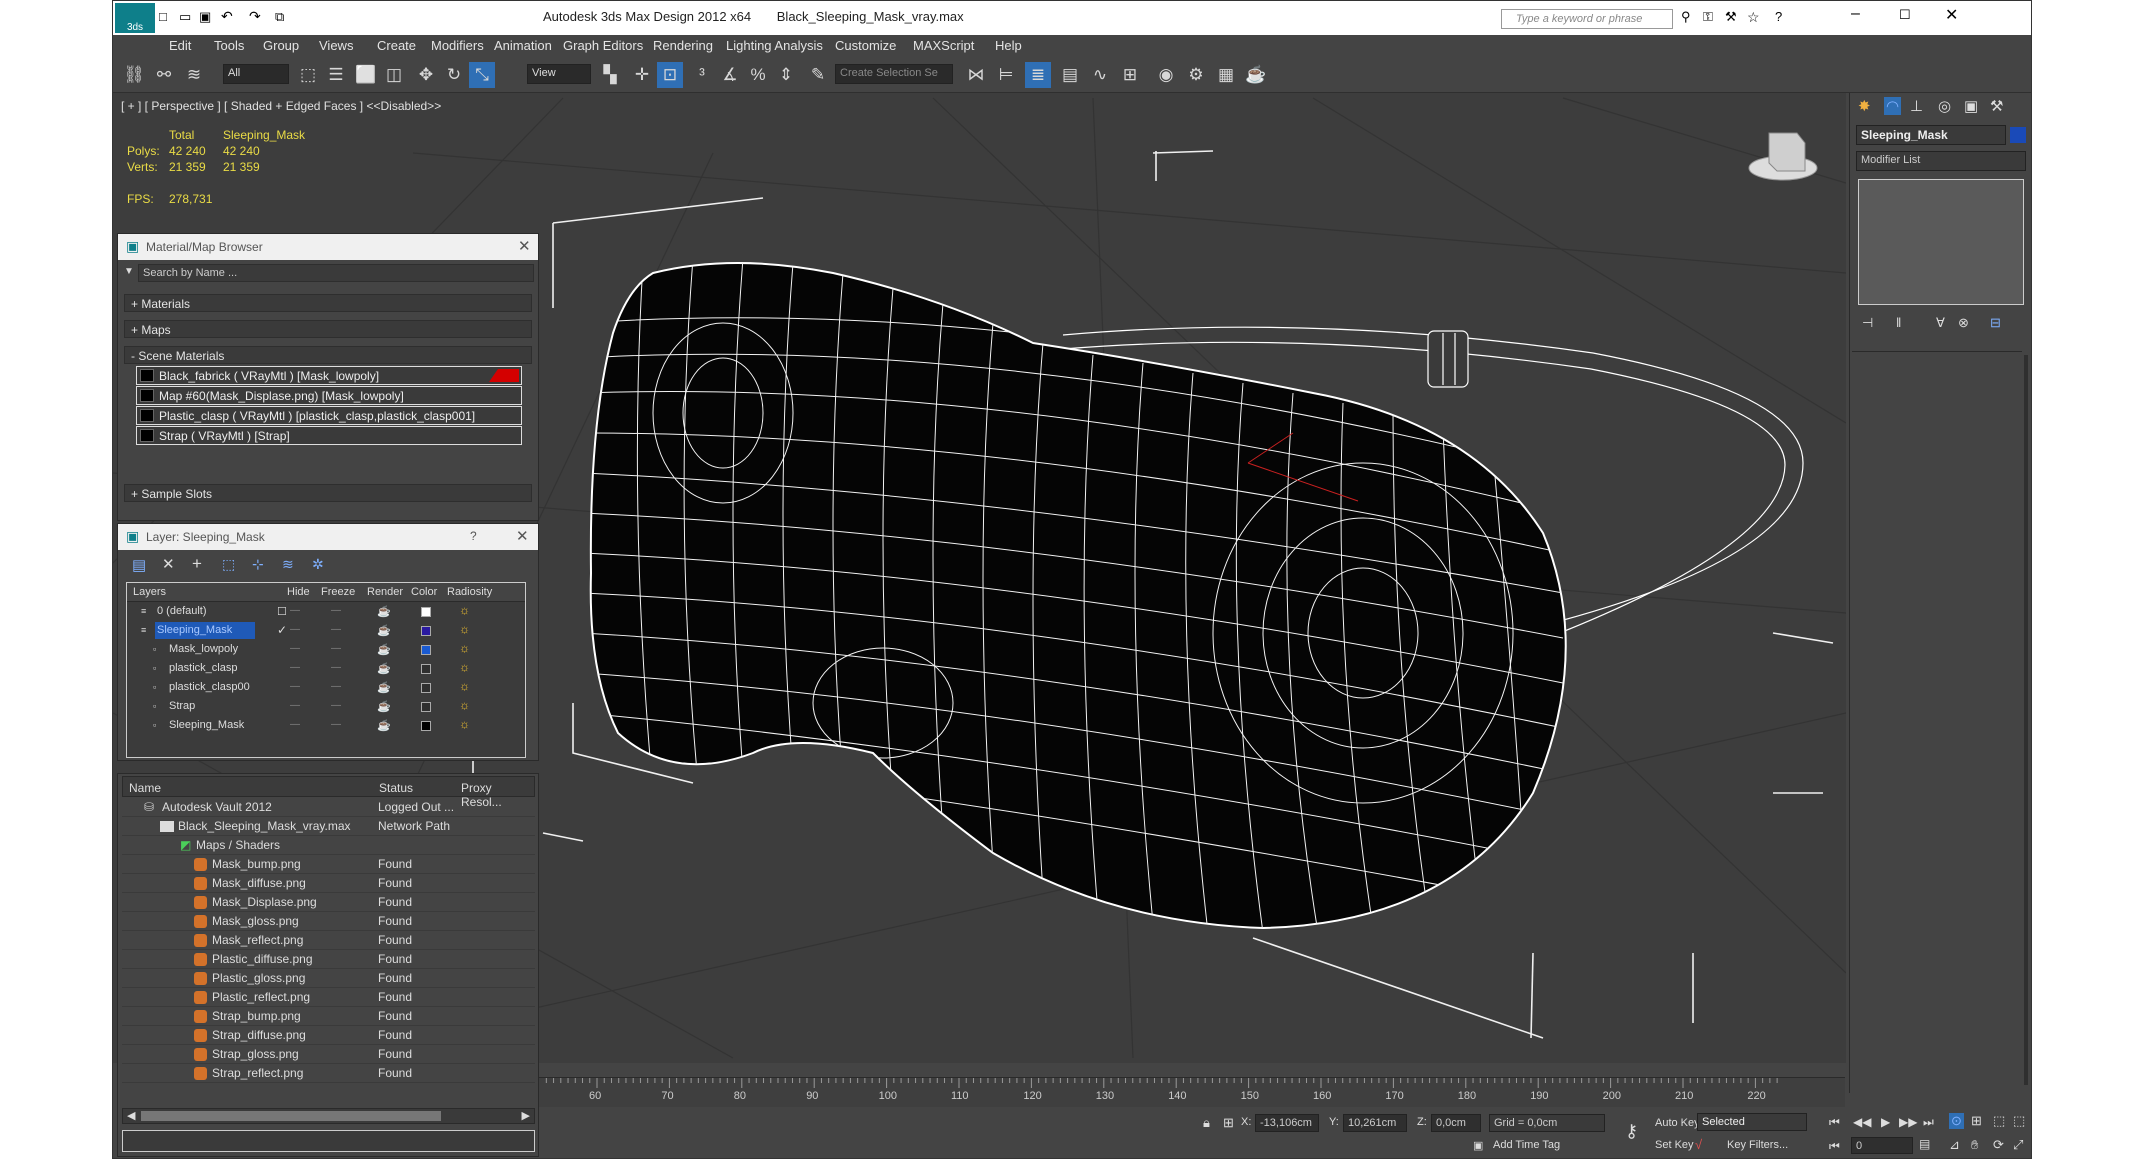  I want to click on layer-row: ▫ Mask_lowpoly — — ☕ ☼, so click(319, 650).